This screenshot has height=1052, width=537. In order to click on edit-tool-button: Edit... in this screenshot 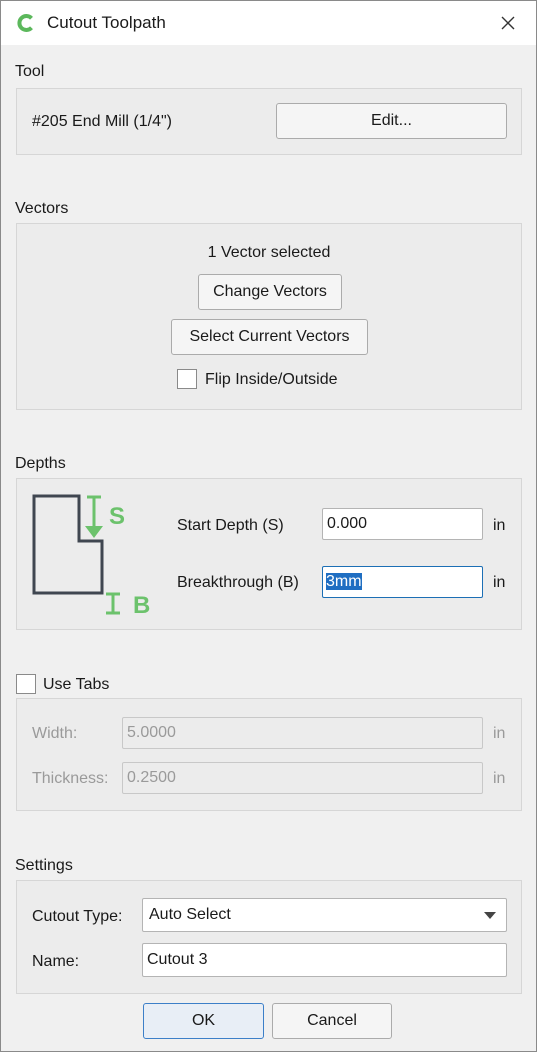, I will do `click(391, 121)`.